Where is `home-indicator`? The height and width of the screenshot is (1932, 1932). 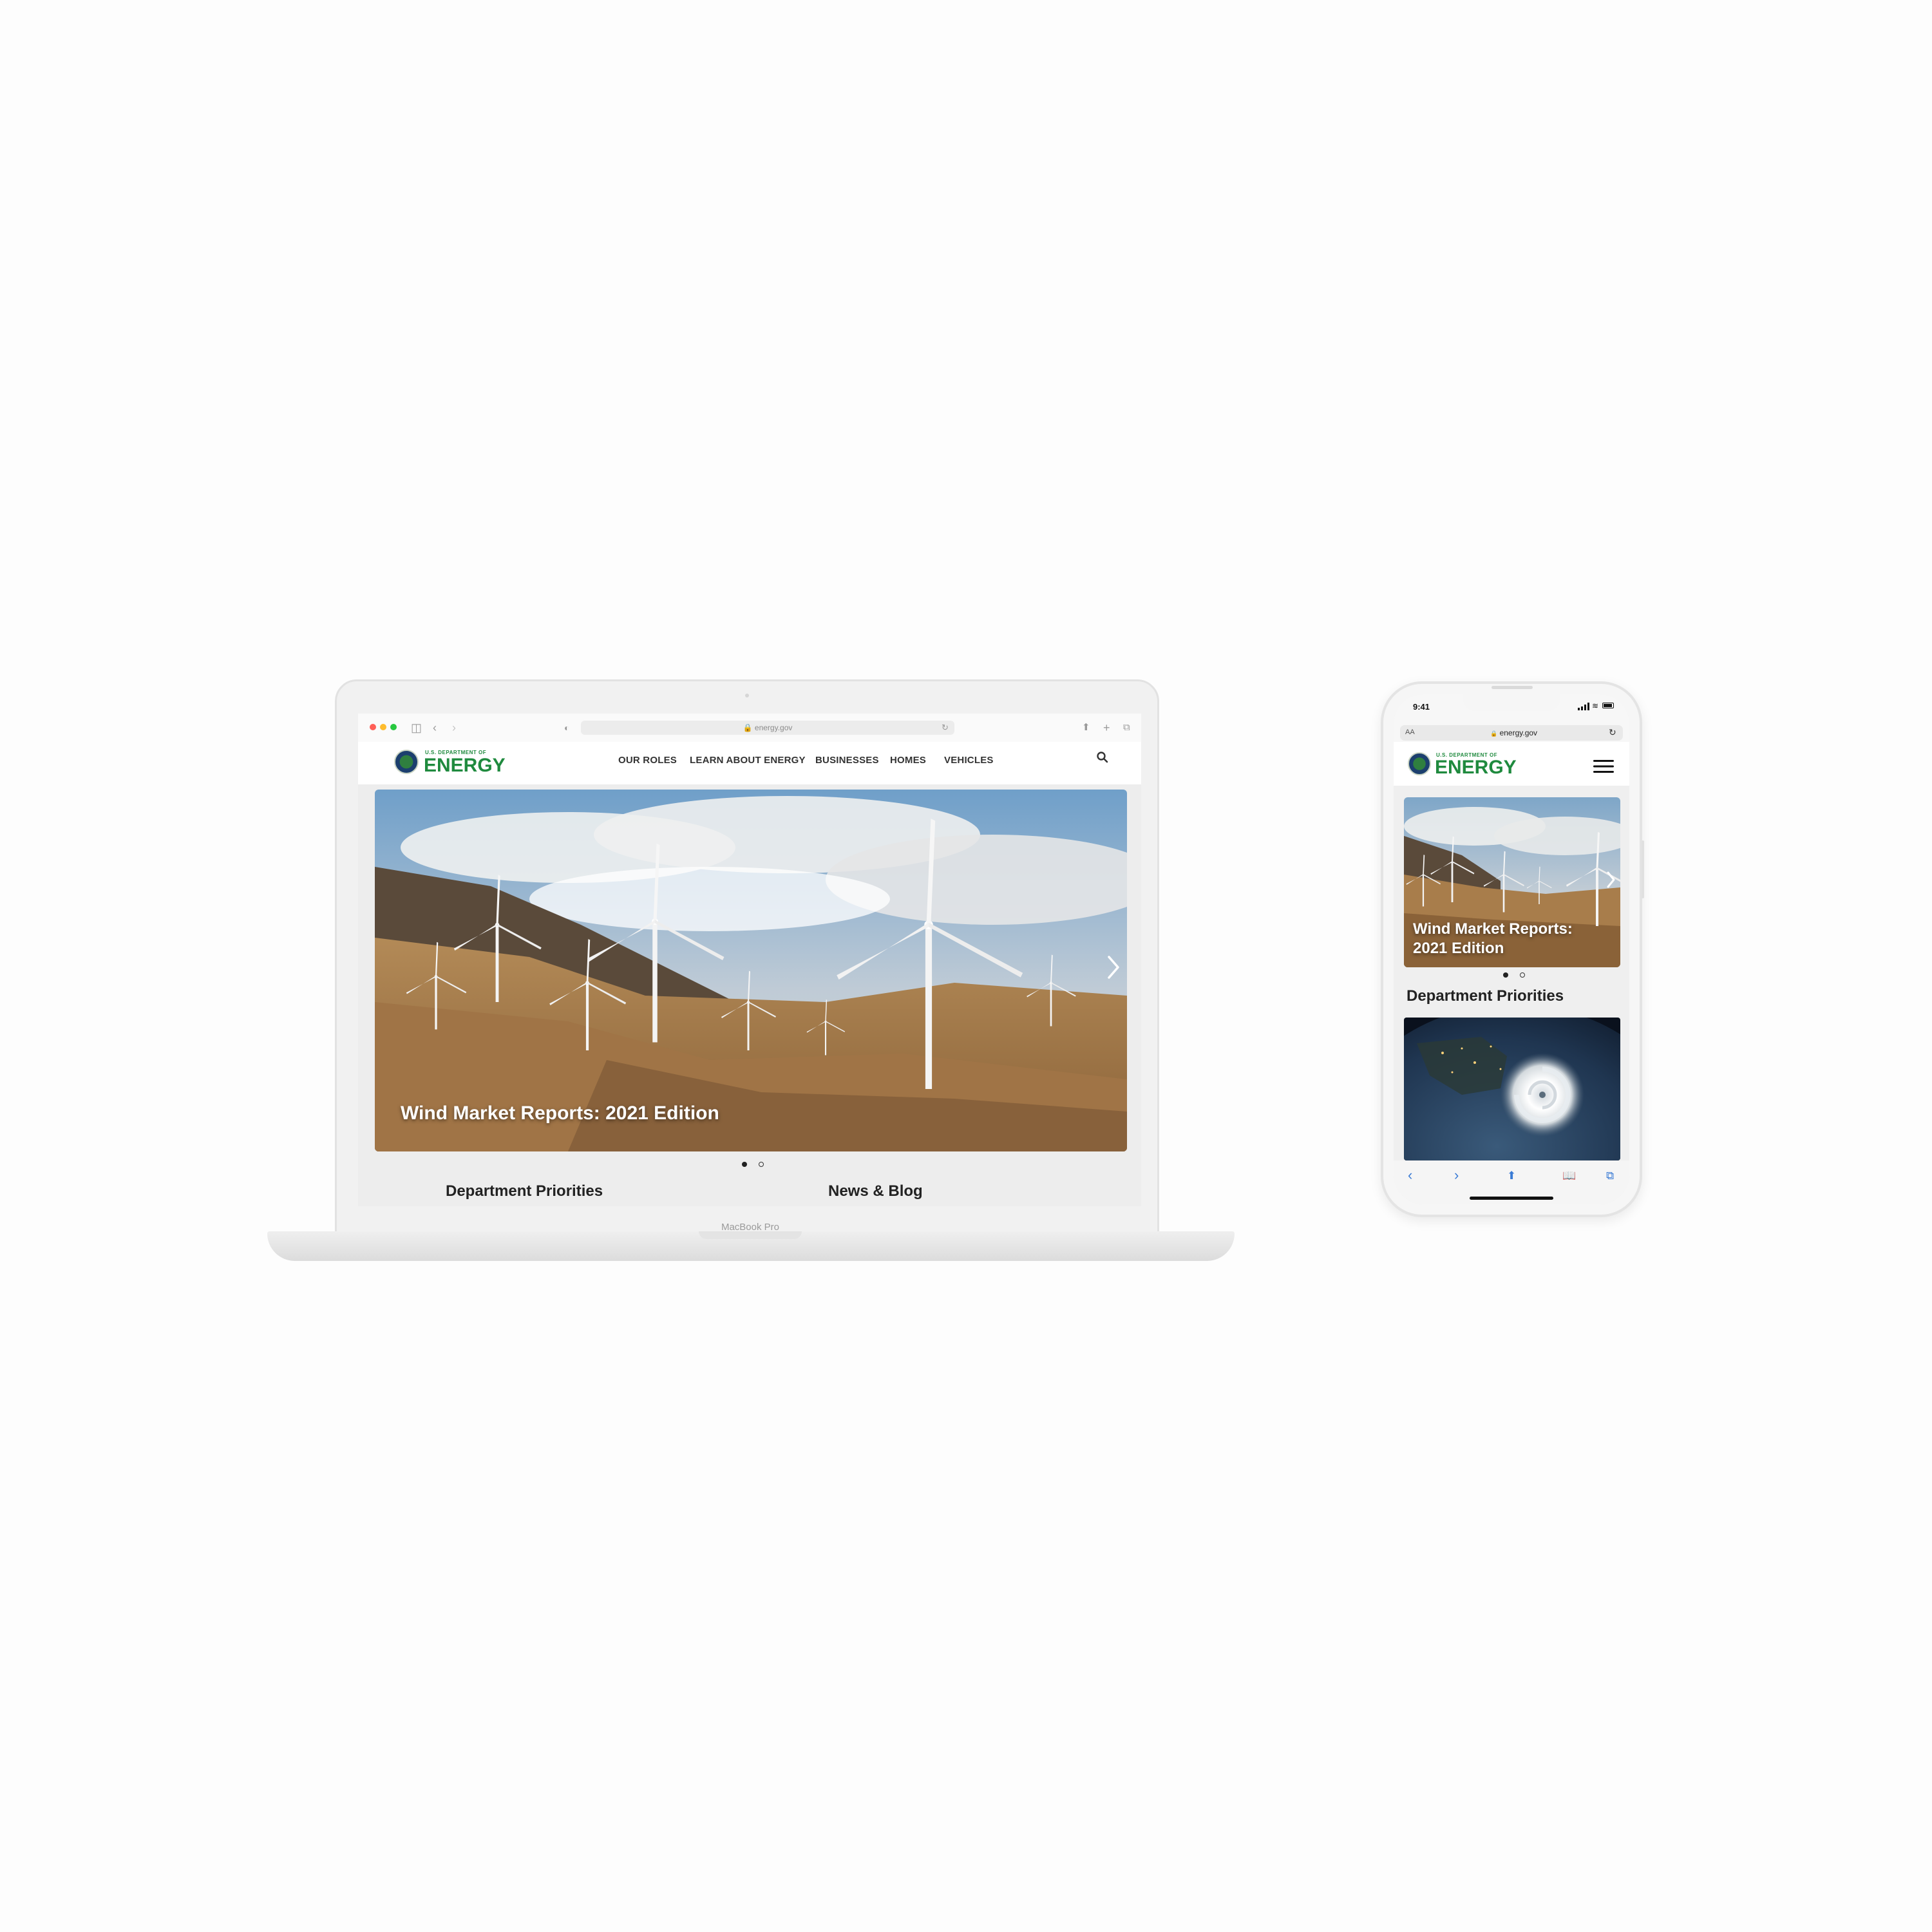
home-indicator is located at coordinates (1512, 1198).